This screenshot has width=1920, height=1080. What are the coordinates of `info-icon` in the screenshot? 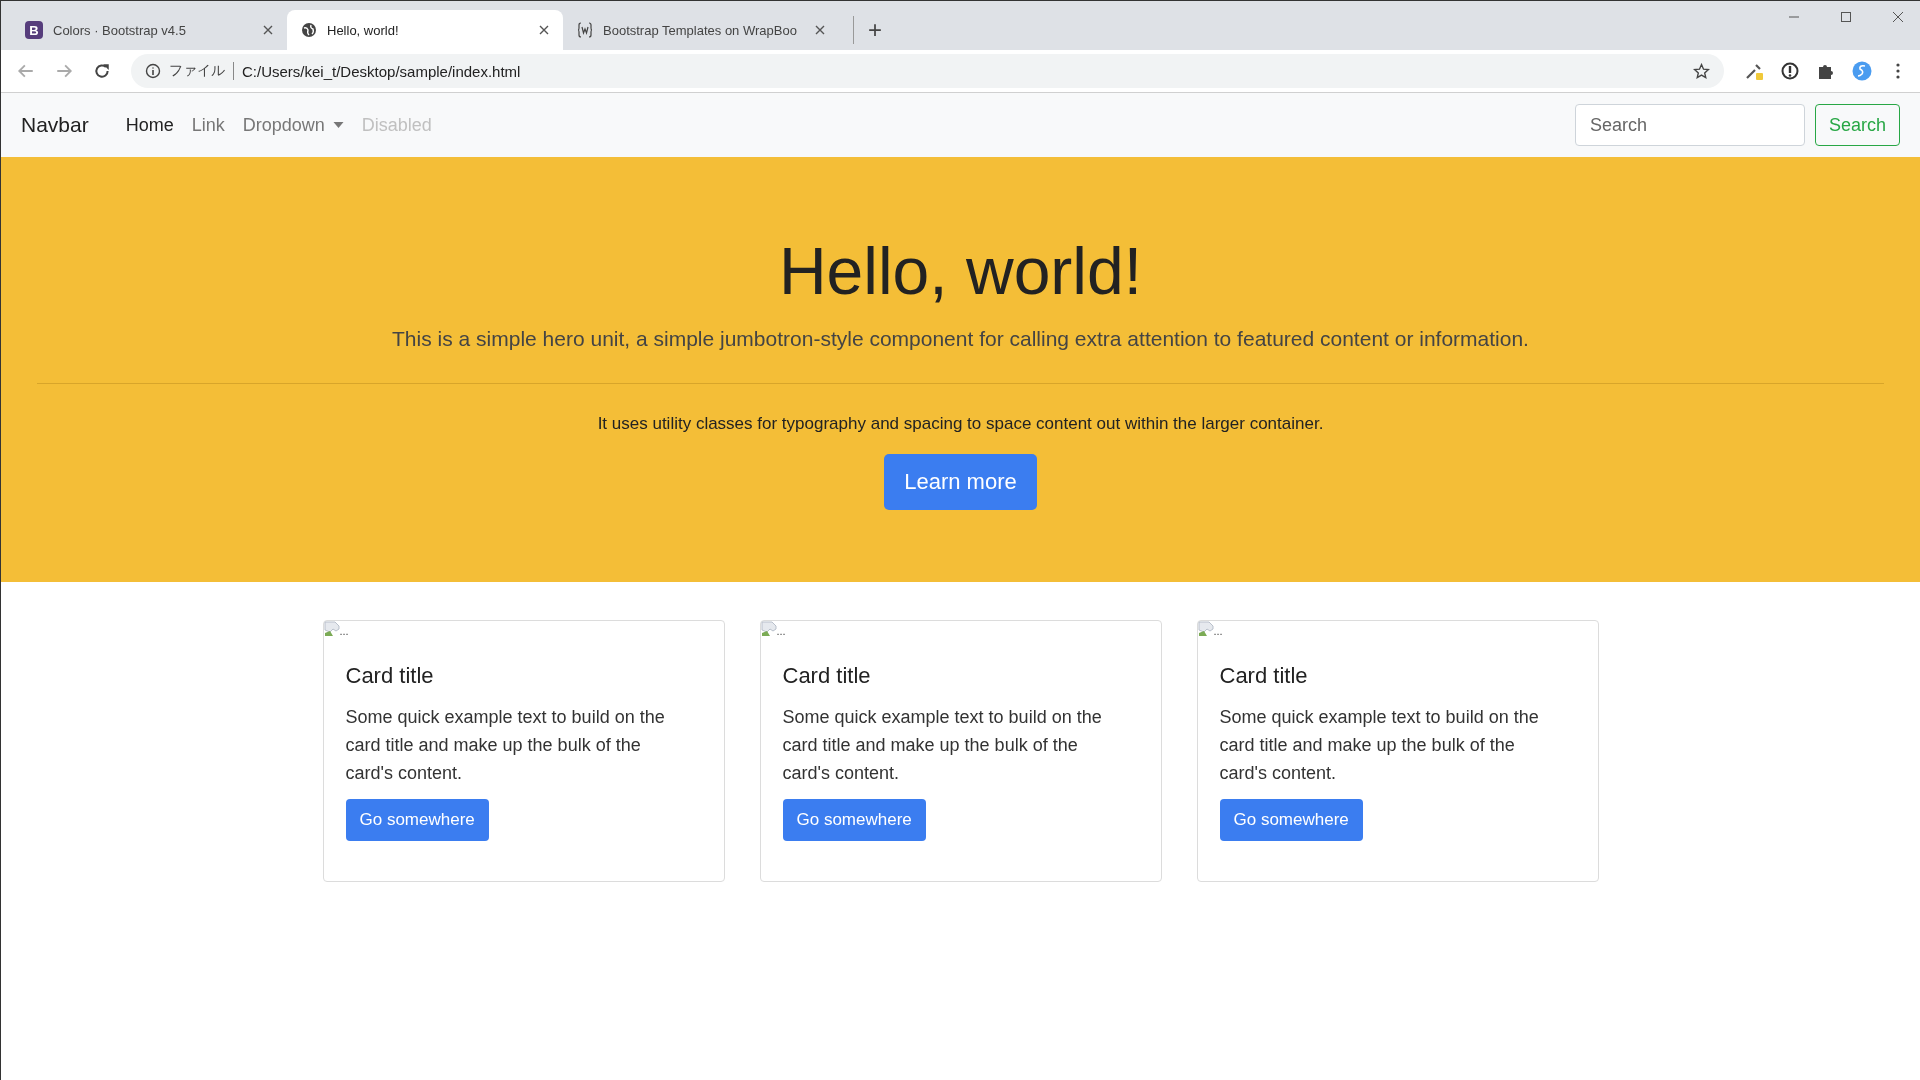 It's located at (153, 71).